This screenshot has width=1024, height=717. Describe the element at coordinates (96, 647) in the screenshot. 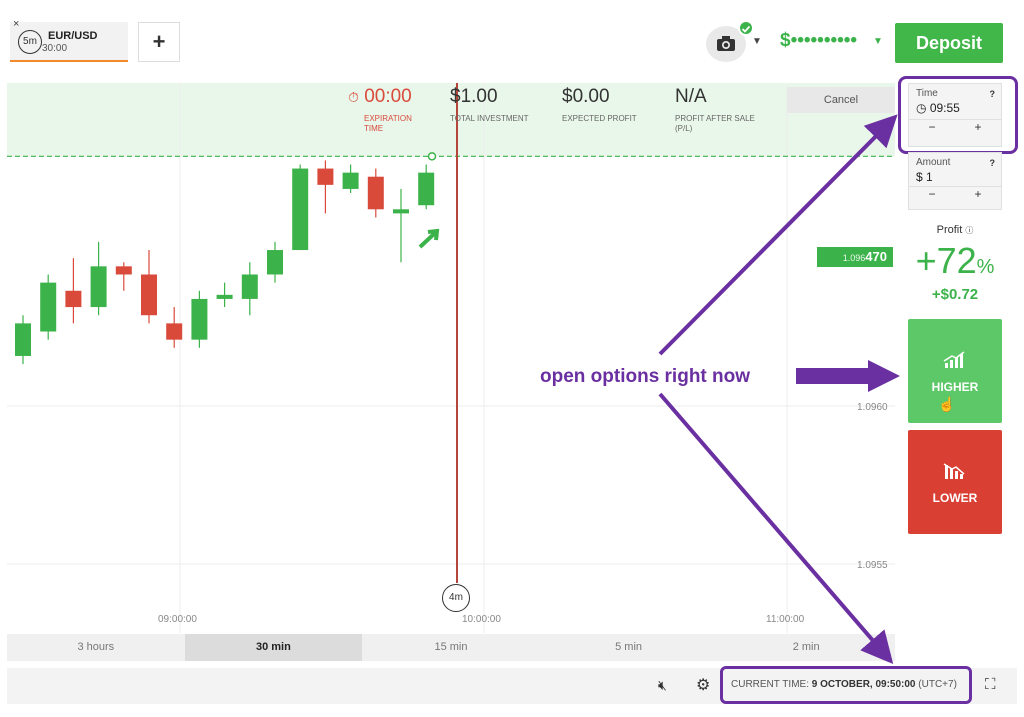

I see `timeframe-3-hours: 3 hours` at that location.